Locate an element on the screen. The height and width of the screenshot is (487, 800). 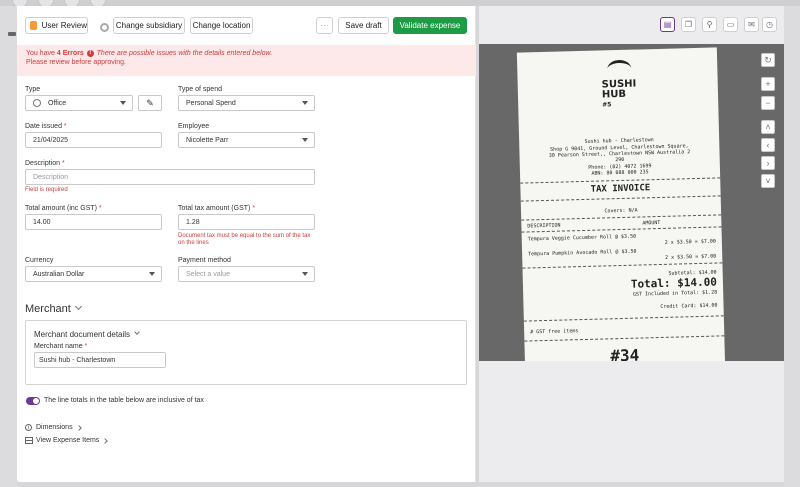
description-input: Description is located at coordinates (170, 177).